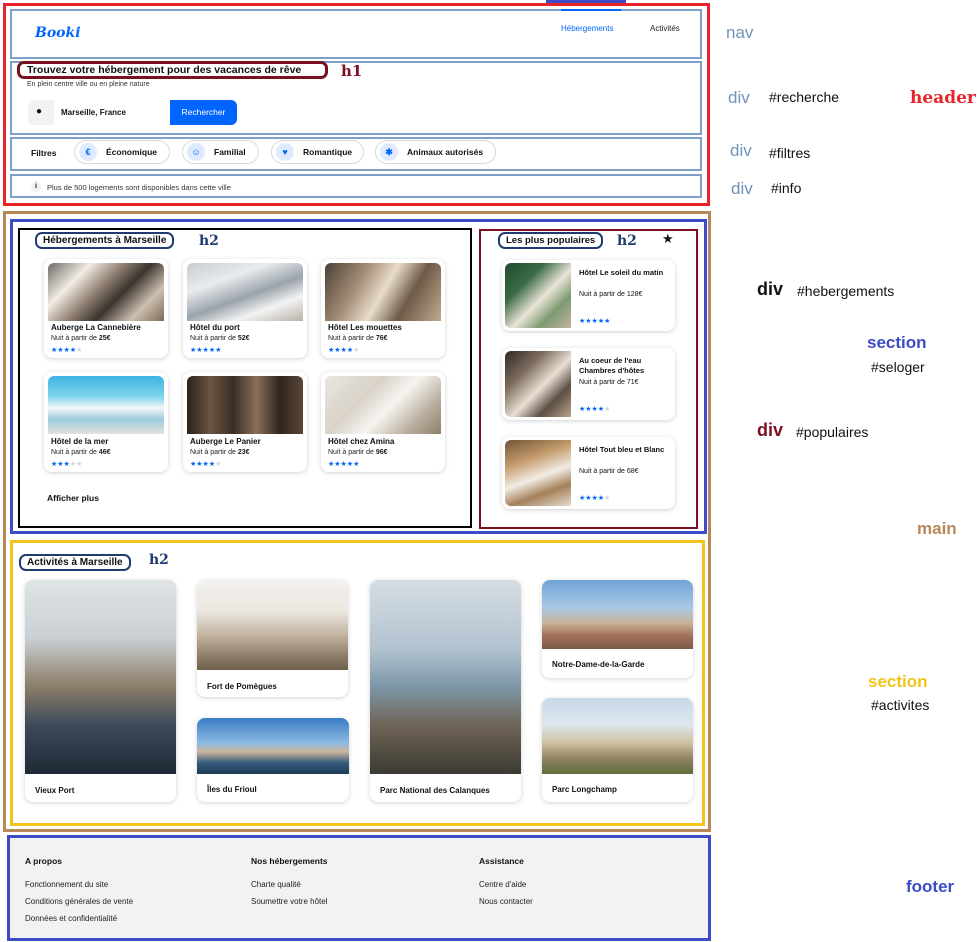  What do you see at coordinates (289, 884) in the screenshot?
I see `footer-link: Charte qualité` at bounding box center [289, 884].